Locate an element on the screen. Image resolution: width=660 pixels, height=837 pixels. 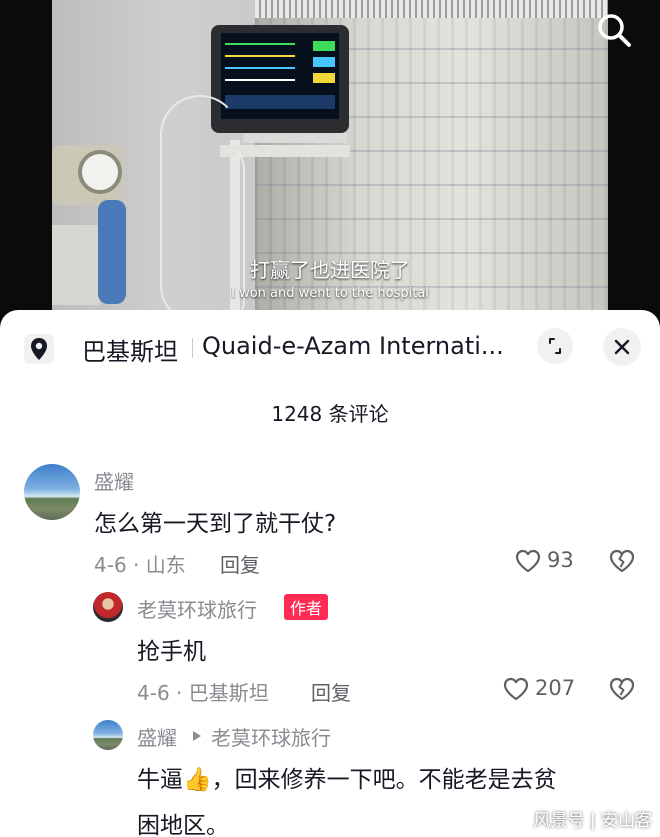
search-icon is located at coordinates (614, 30).